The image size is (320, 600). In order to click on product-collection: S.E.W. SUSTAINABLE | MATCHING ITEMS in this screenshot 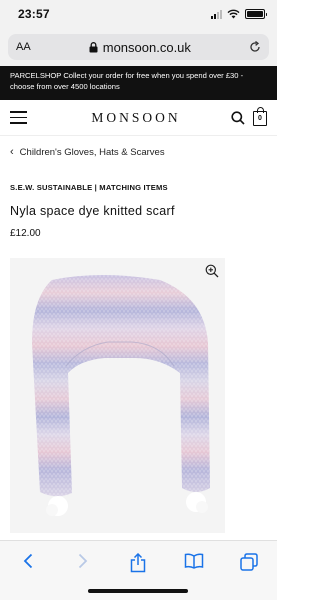, I will do `click(89, 187)`.